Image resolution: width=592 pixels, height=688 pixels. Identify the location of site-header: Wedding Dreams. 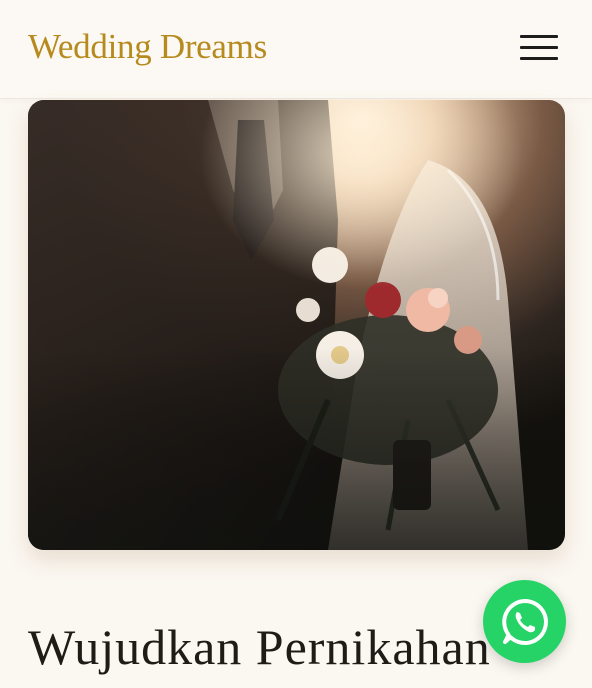
(296, 49).